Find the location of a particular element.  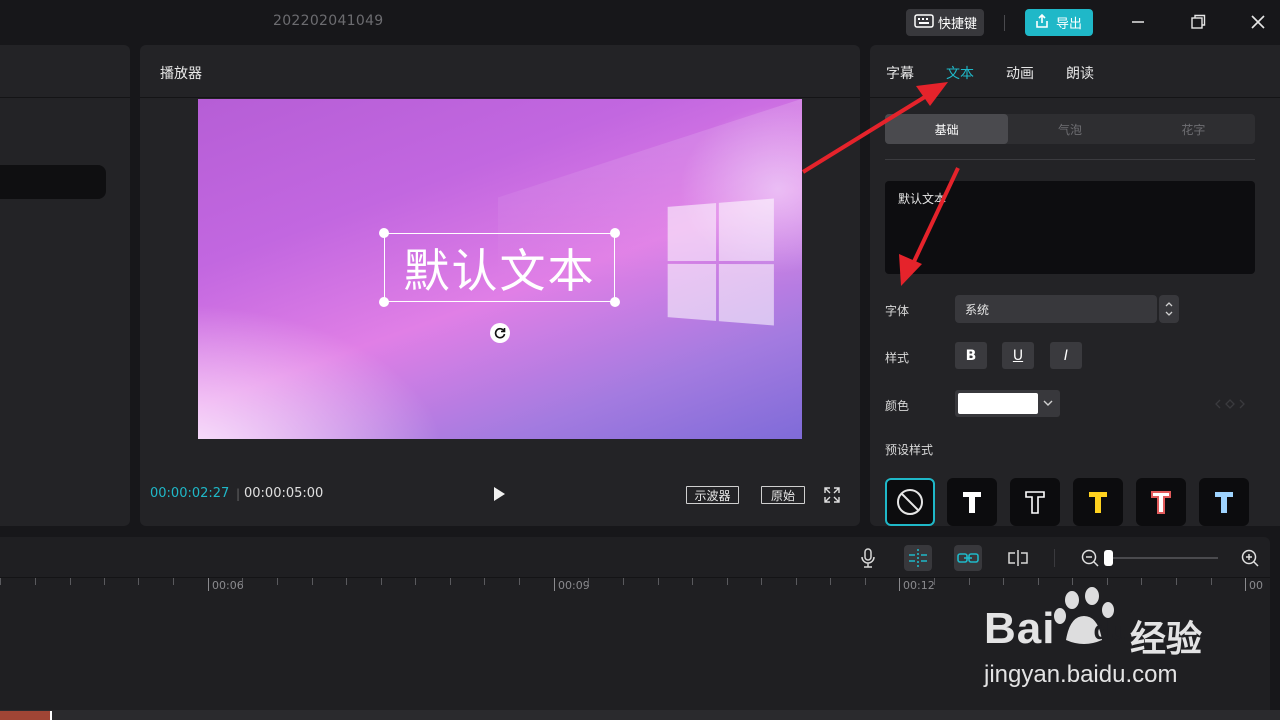

overlay-text: 默认文本 is located at coordinates (499, 267).